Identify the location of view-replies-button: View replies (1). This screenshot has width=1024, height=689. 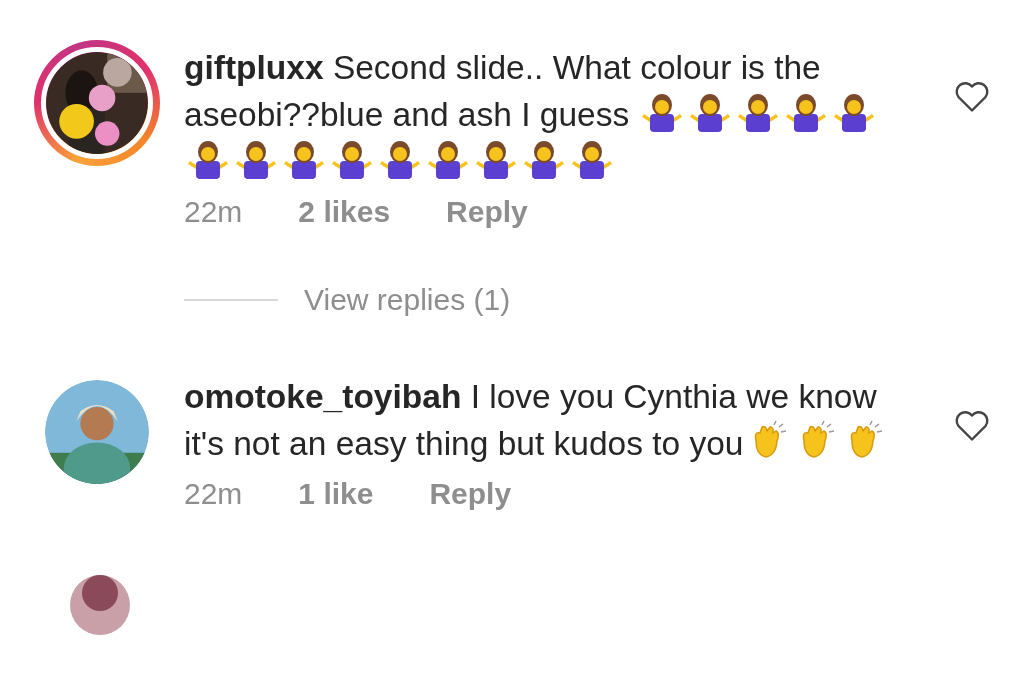
(407, 300).